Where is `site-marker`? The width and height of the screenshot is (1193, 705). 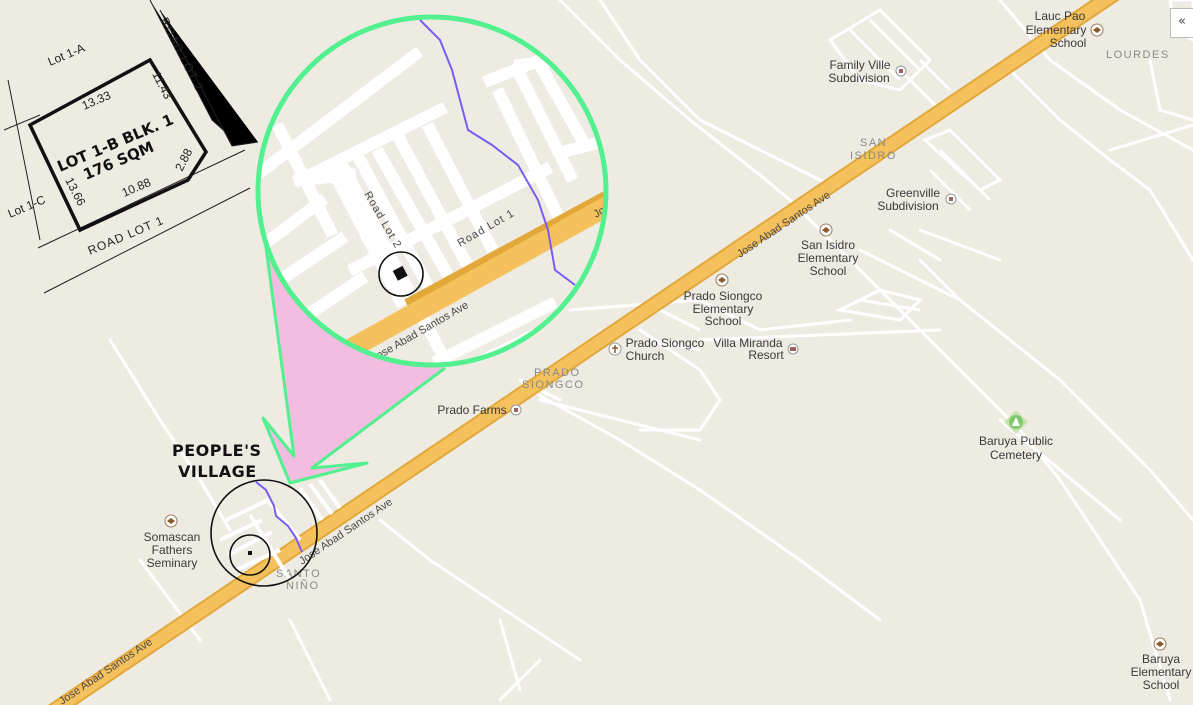
site-marker is located at coordinates (250, 553).